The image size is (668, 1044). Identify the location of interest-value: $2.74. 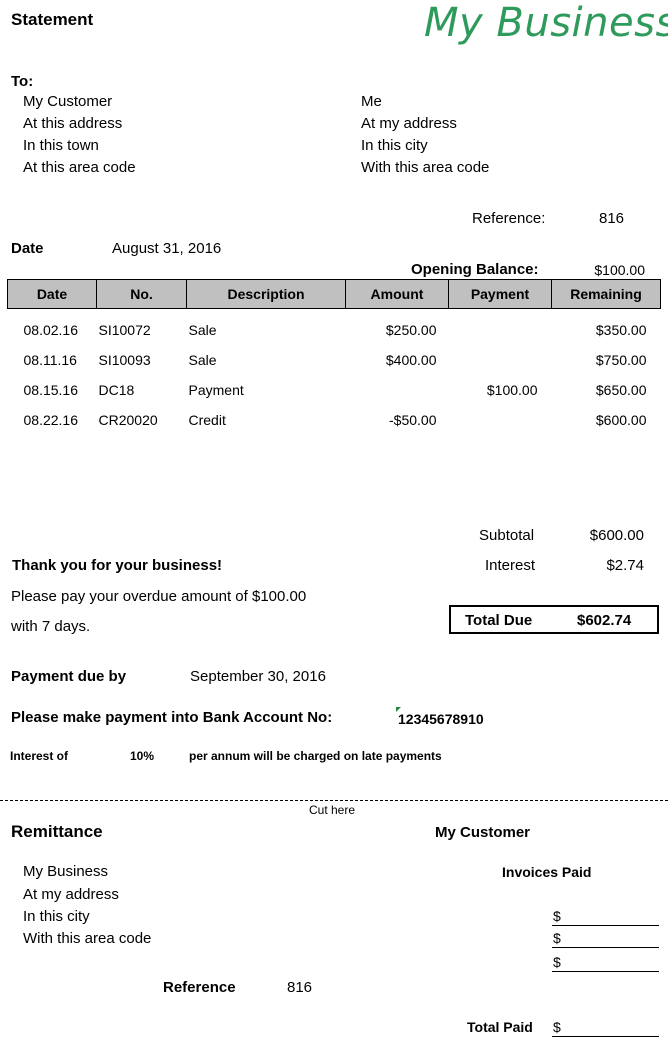
(625, 565).